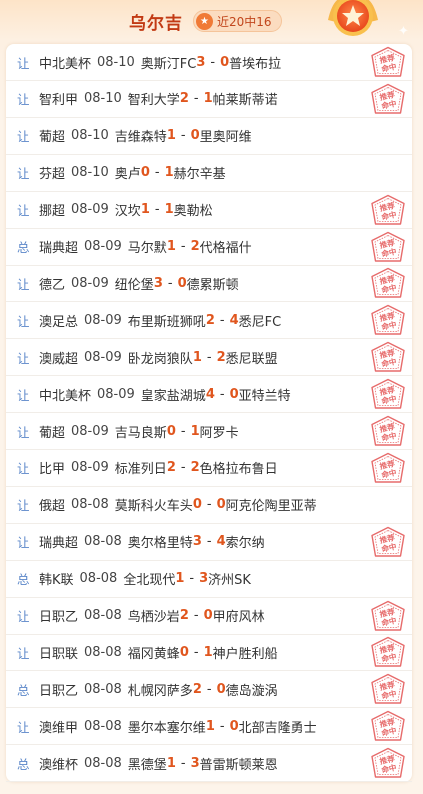 The image size is (423, 794). What do you see at coordinates (127, 175) in the screenshot?
I see `home-team: 奥卢` at bounding box center [127, 175].